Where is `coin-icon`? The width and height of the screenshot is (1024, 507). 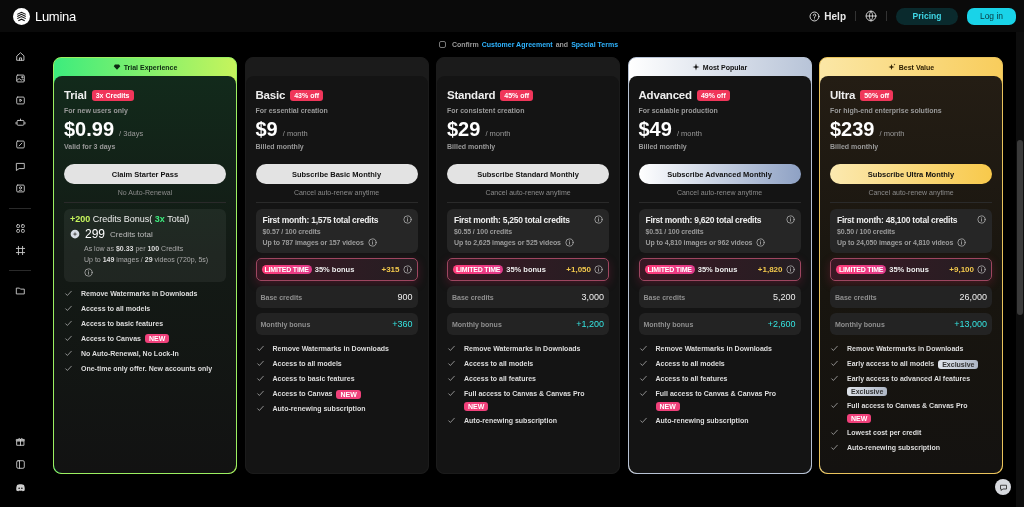 coin-icon is located at coordinates (75, 234).